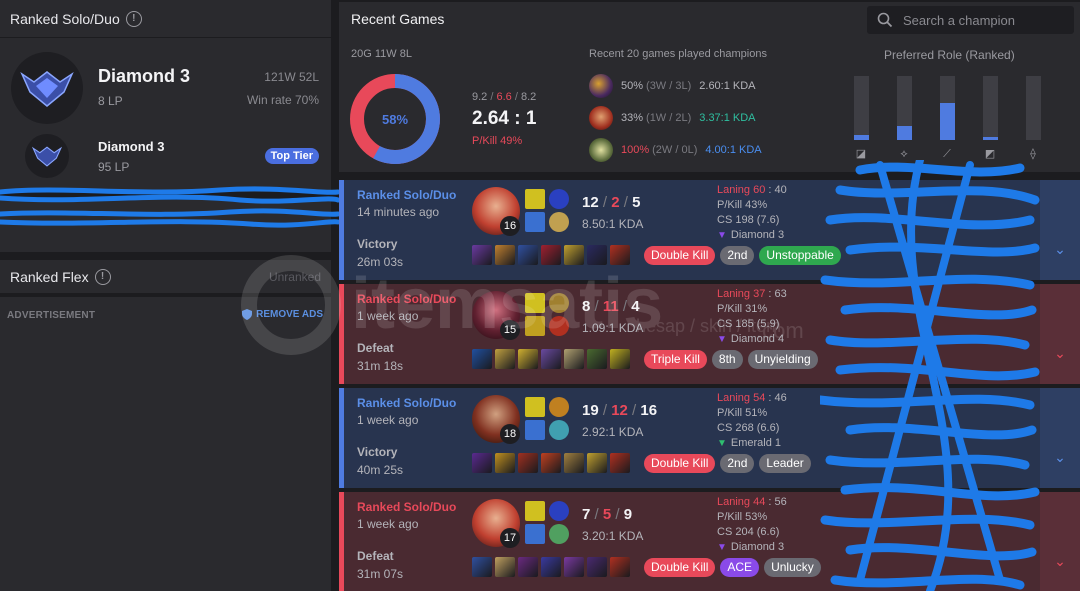 The width and height of the screenshot is (1080, 591). I want to click on ranked-flex-title: Ranked Flex, so click(49, 276).